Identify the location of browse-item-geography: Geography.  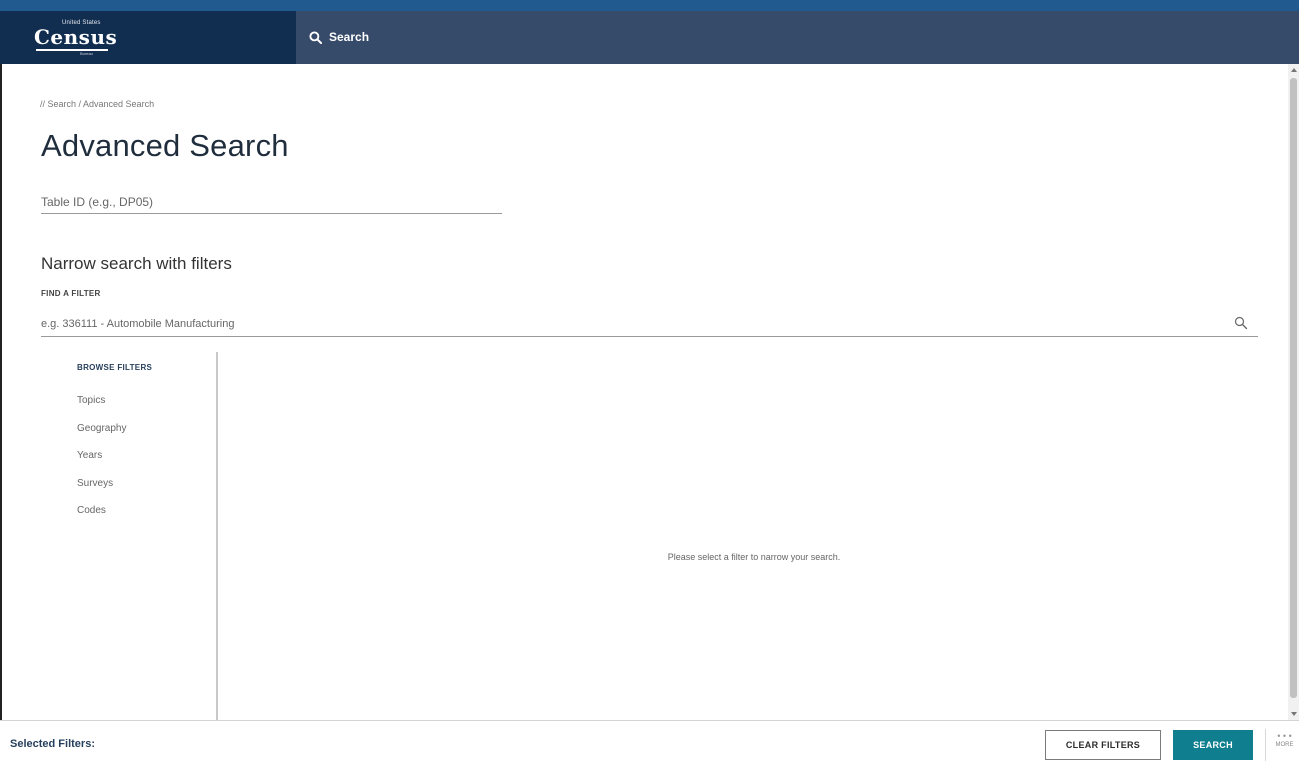
(101, 428).